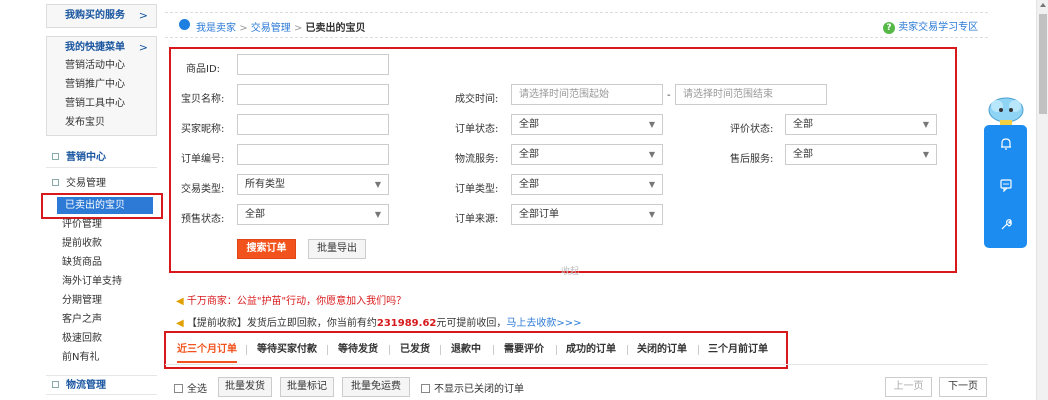  I want to click on sidebar-item-overseas: 海外订单支持, so click(109, 281).